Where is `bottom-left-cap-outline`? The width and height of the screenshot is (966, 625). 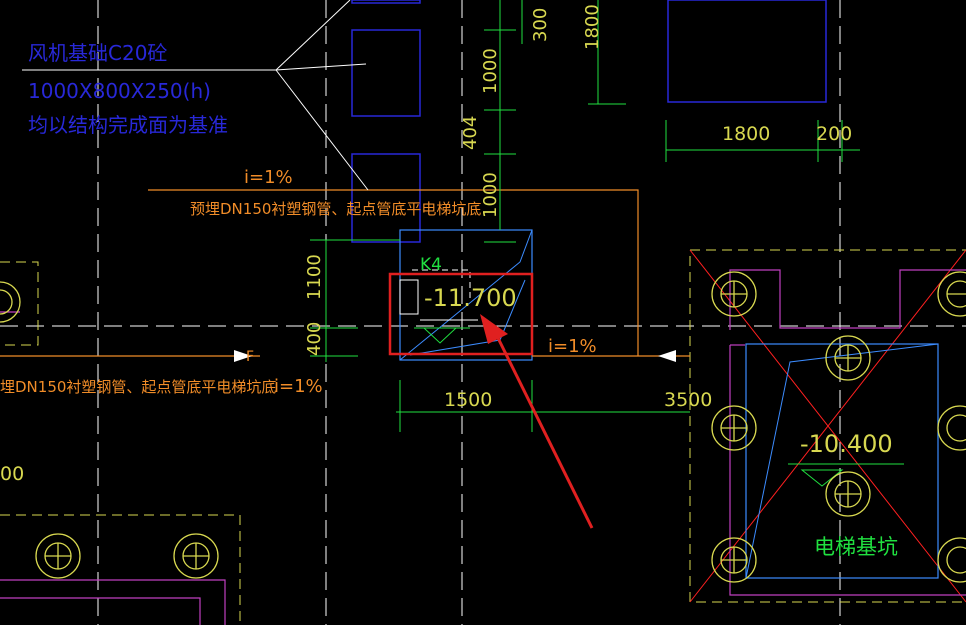 bottom-left-cap-outline is located at coordinates (120, 569).